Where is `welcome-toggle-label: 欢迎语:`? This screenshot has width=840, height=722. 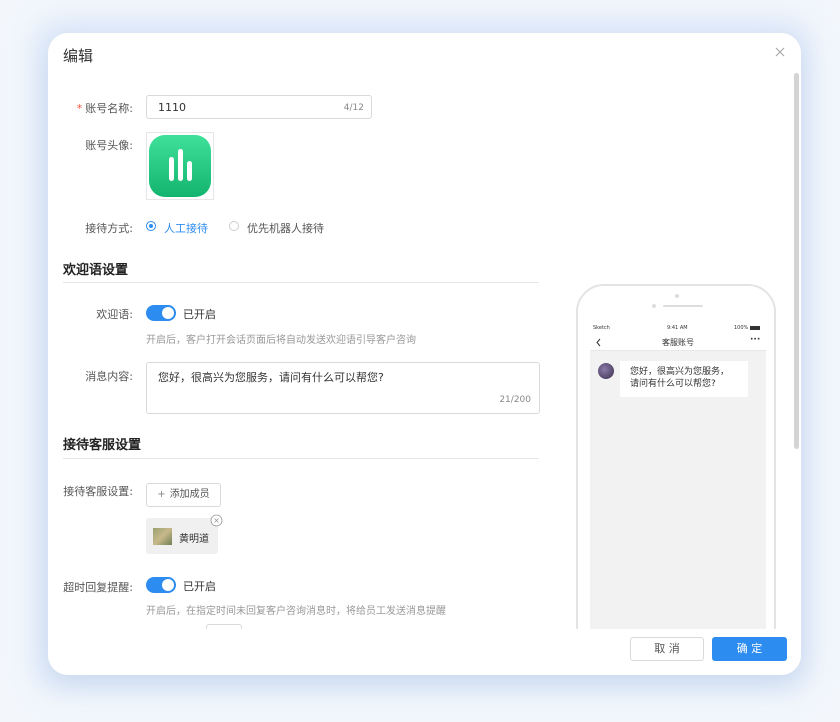 welcome-toggle-label: 欢迎语: is located at coordinates (114, 314).